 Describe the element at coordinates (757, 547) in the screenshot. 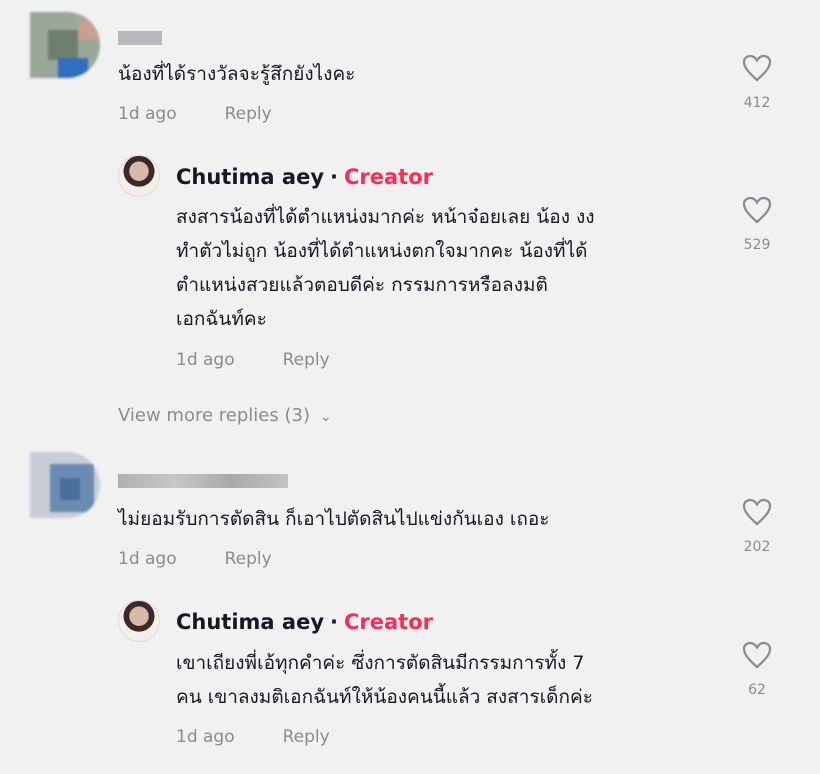

I see `like-count: 202` at that location.